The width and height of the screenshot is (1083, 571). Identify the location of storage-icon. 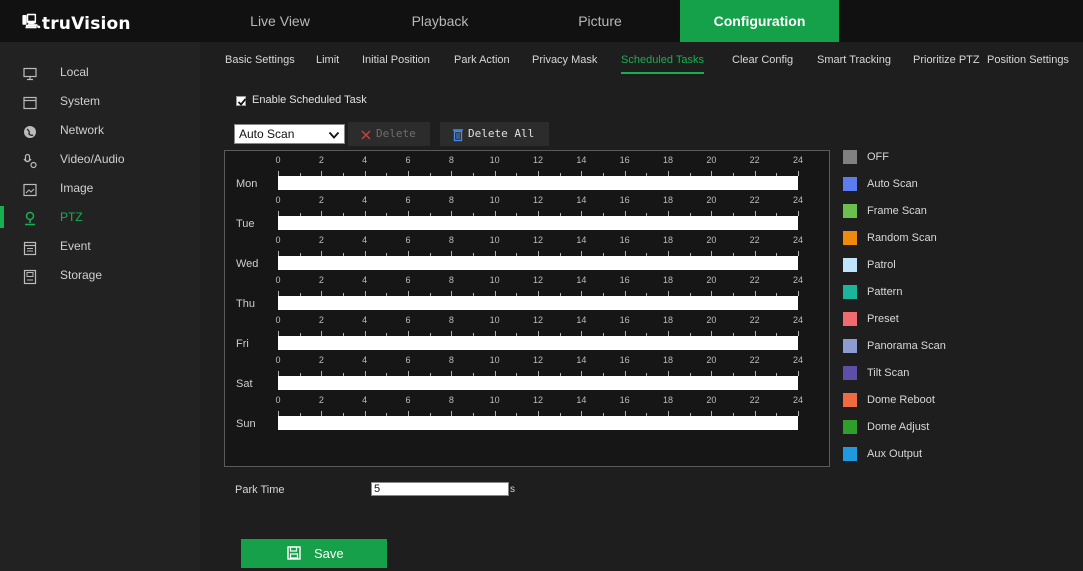
(30, 276).